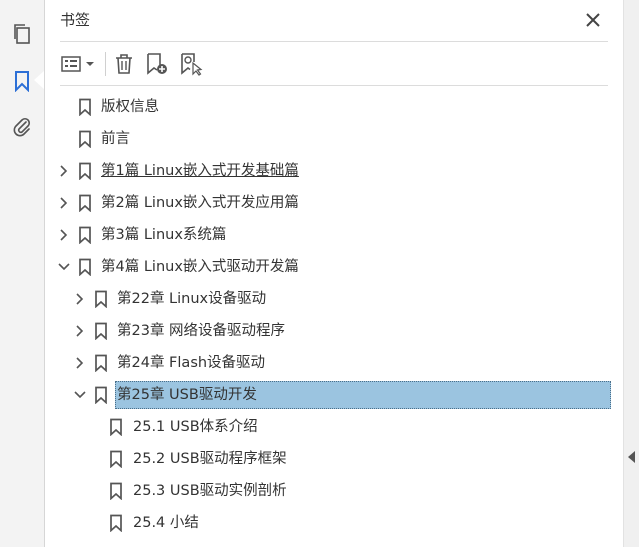  What do you see at coordinates (334, 363) in the screenshot?
I see `bookmark-item: 第24章 Flash设备驱动` at bounding box center [334, 363].